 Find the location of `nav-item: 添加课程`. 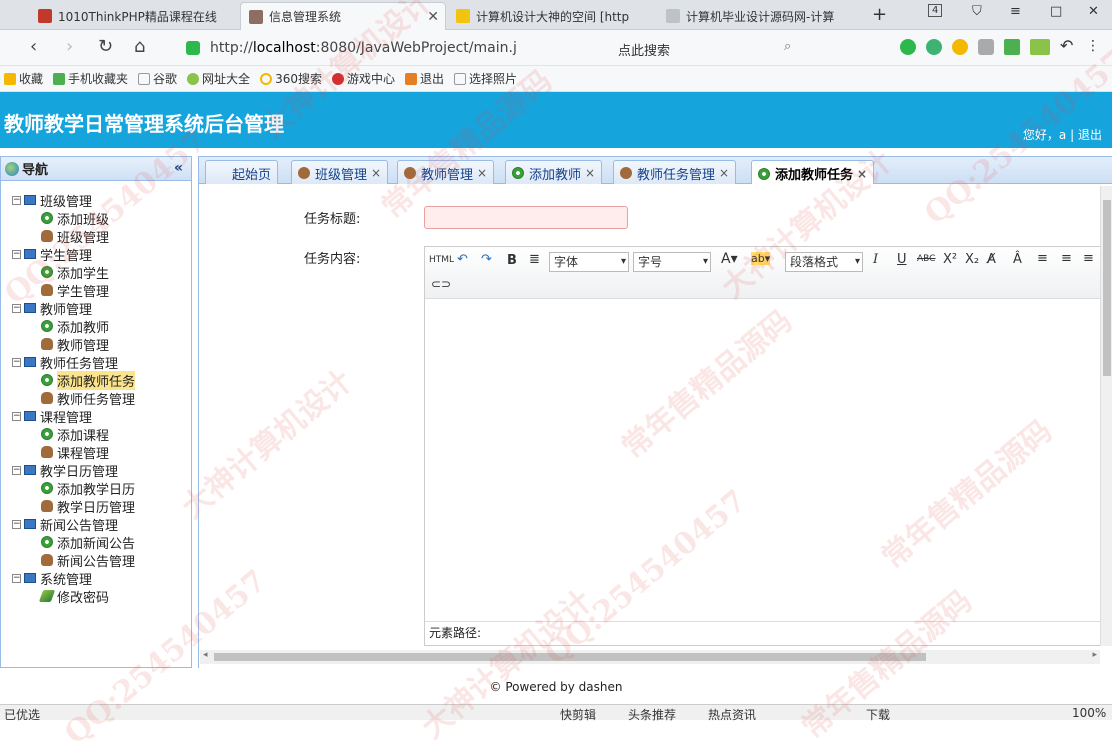

nav-item: 添加课程 is located at coordinates (96, 434).